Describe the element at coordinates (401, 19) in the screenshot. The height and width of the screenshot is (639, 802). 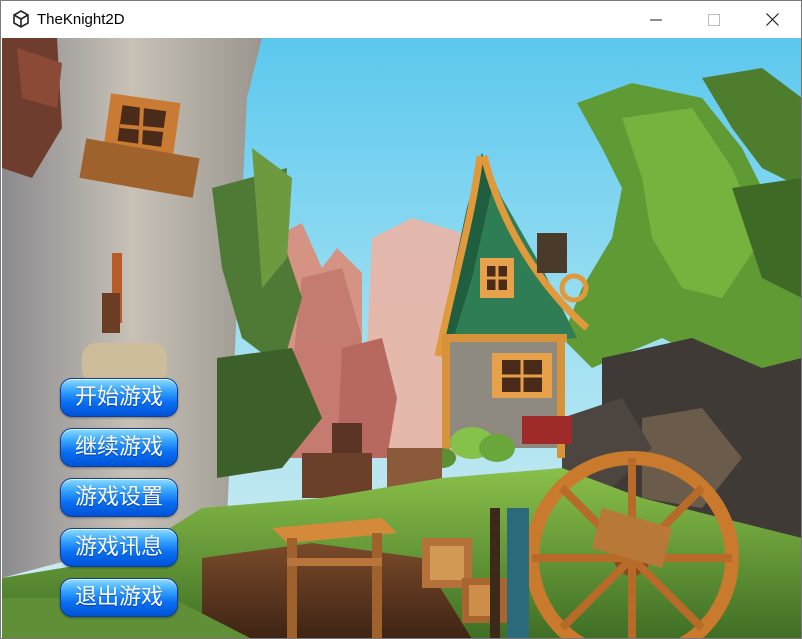
I see `title-bar: TheKnight2D` at that location.